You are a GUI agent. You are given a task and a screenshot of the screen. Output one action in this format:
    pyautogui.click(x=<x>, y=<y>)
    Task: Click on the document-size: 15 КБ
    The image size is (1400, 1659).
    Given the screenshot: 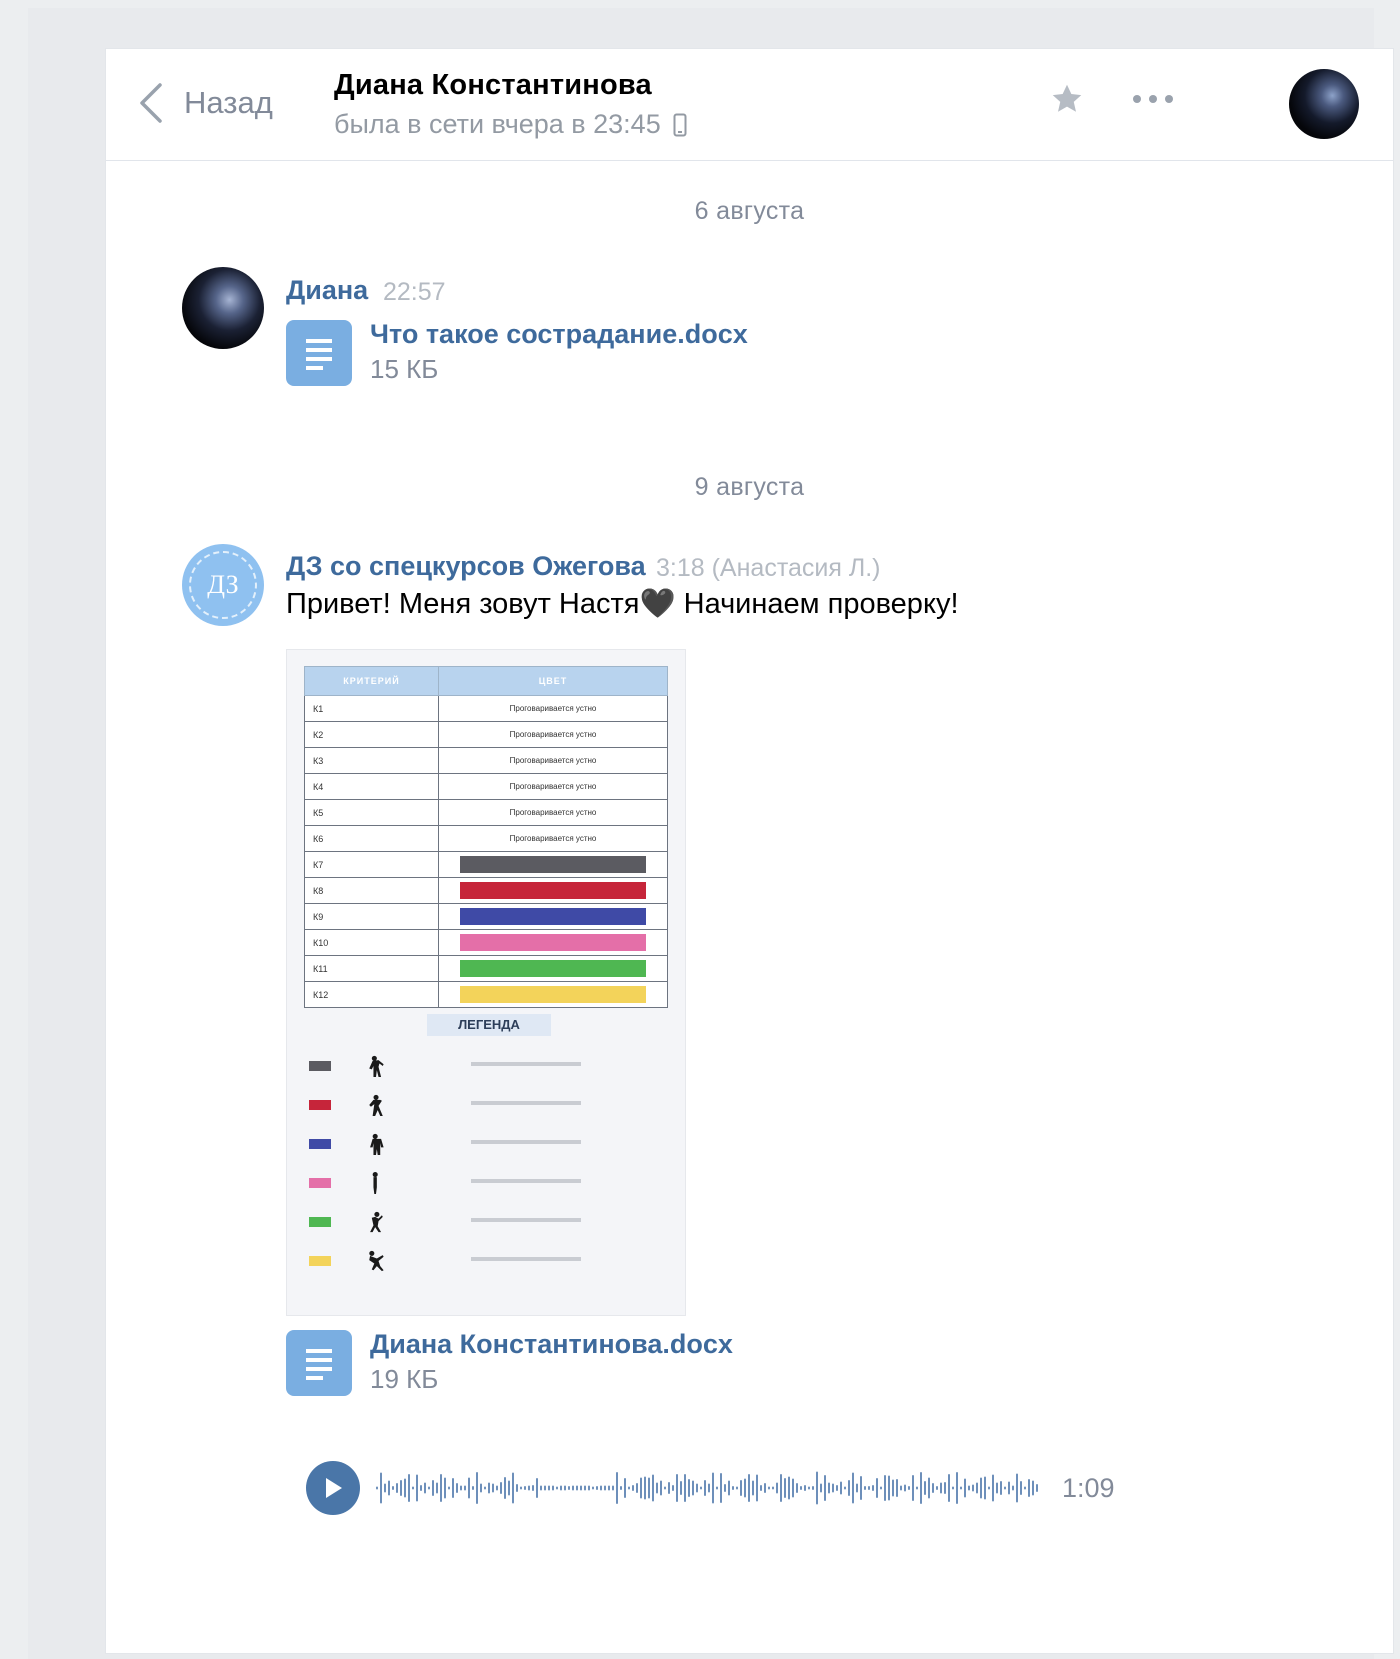 What is the action you would take?
    pyautogui.click(x=404, y=369)
    